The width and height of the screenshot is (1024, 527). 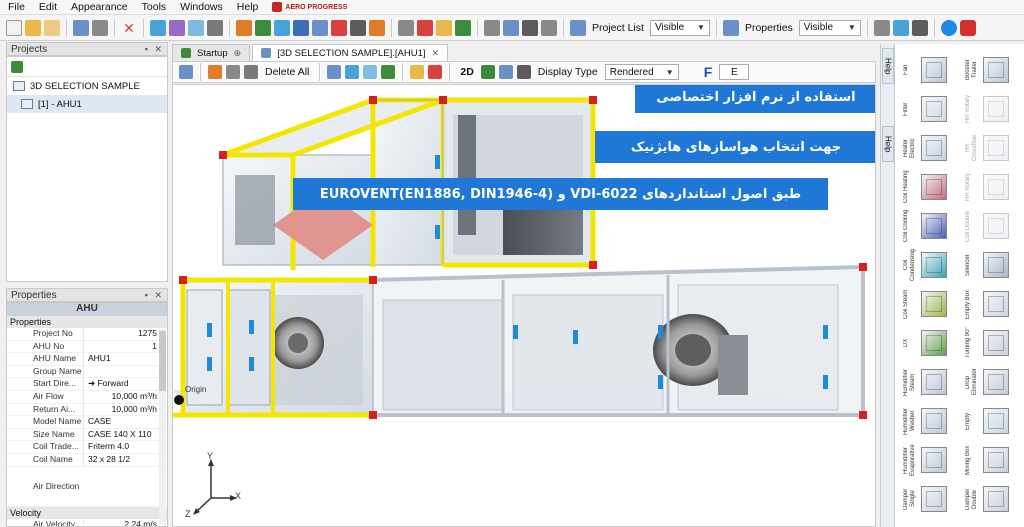 What do you see at coordinates (932, 343) in the screenshot?
I see `palette-item-dx: DX` at bounding box center [932, 343].